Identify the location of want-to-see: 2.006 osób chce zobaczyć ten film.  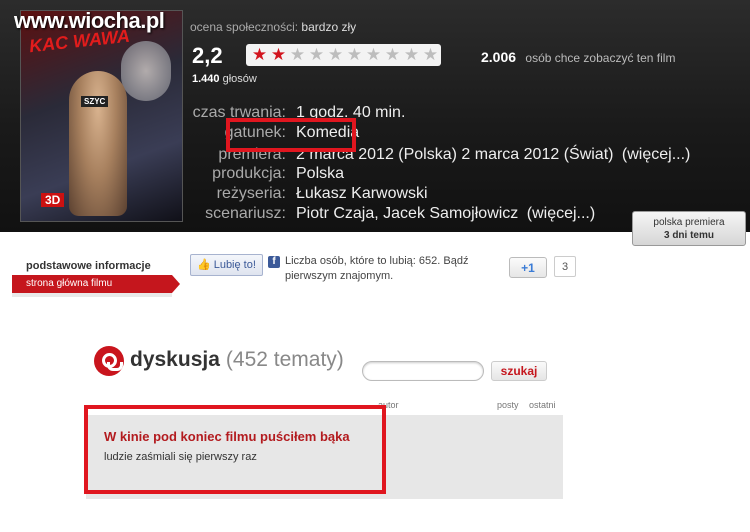
(578, 57).